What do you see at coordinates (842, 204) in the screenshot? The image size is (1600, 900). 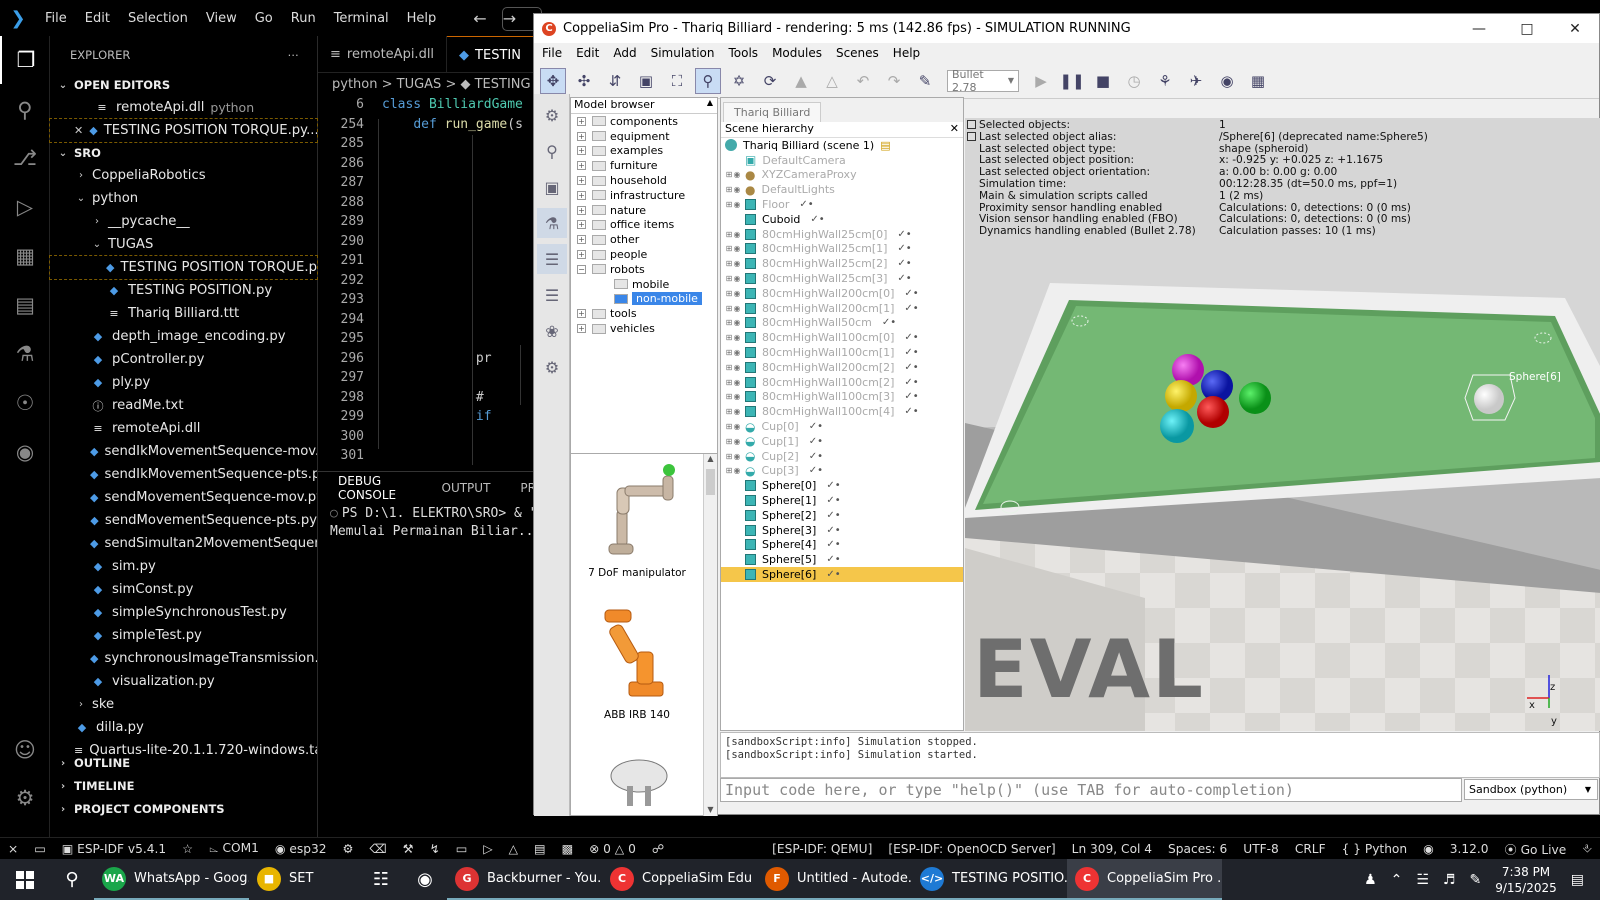 I see `scene-object: ⊞ ◉ Floor ✓•` at bounding box center [842, 204].